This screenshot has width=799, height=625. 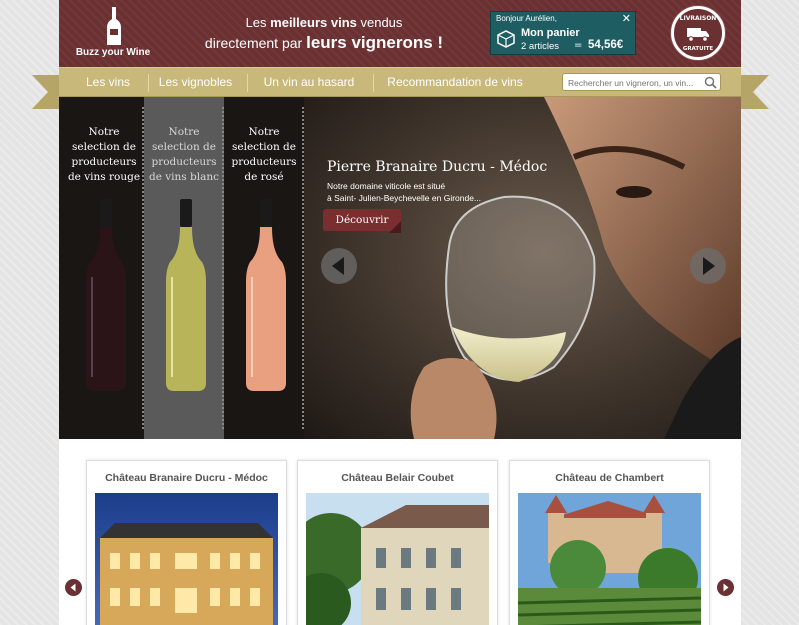 I want to click on box-icon, so click(x=506, y=39).